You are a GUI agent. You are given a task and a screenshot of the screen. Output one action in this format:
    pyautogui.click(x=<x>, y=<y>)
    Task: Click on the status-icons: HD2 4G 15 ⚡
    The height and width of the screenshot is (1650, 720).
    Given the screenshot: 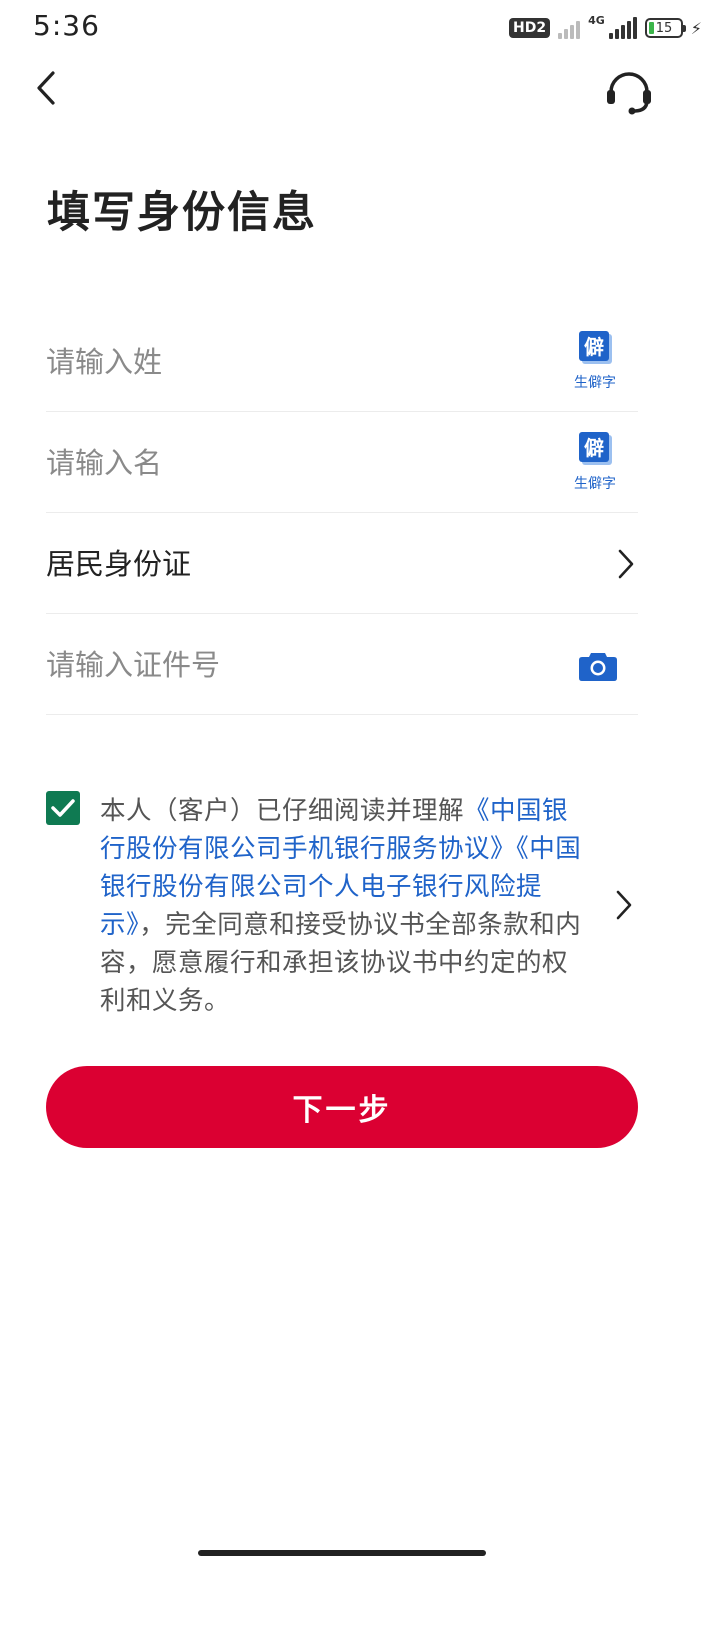 What is the action you would take?
    pyautogui.click(x=605, y=27)
    